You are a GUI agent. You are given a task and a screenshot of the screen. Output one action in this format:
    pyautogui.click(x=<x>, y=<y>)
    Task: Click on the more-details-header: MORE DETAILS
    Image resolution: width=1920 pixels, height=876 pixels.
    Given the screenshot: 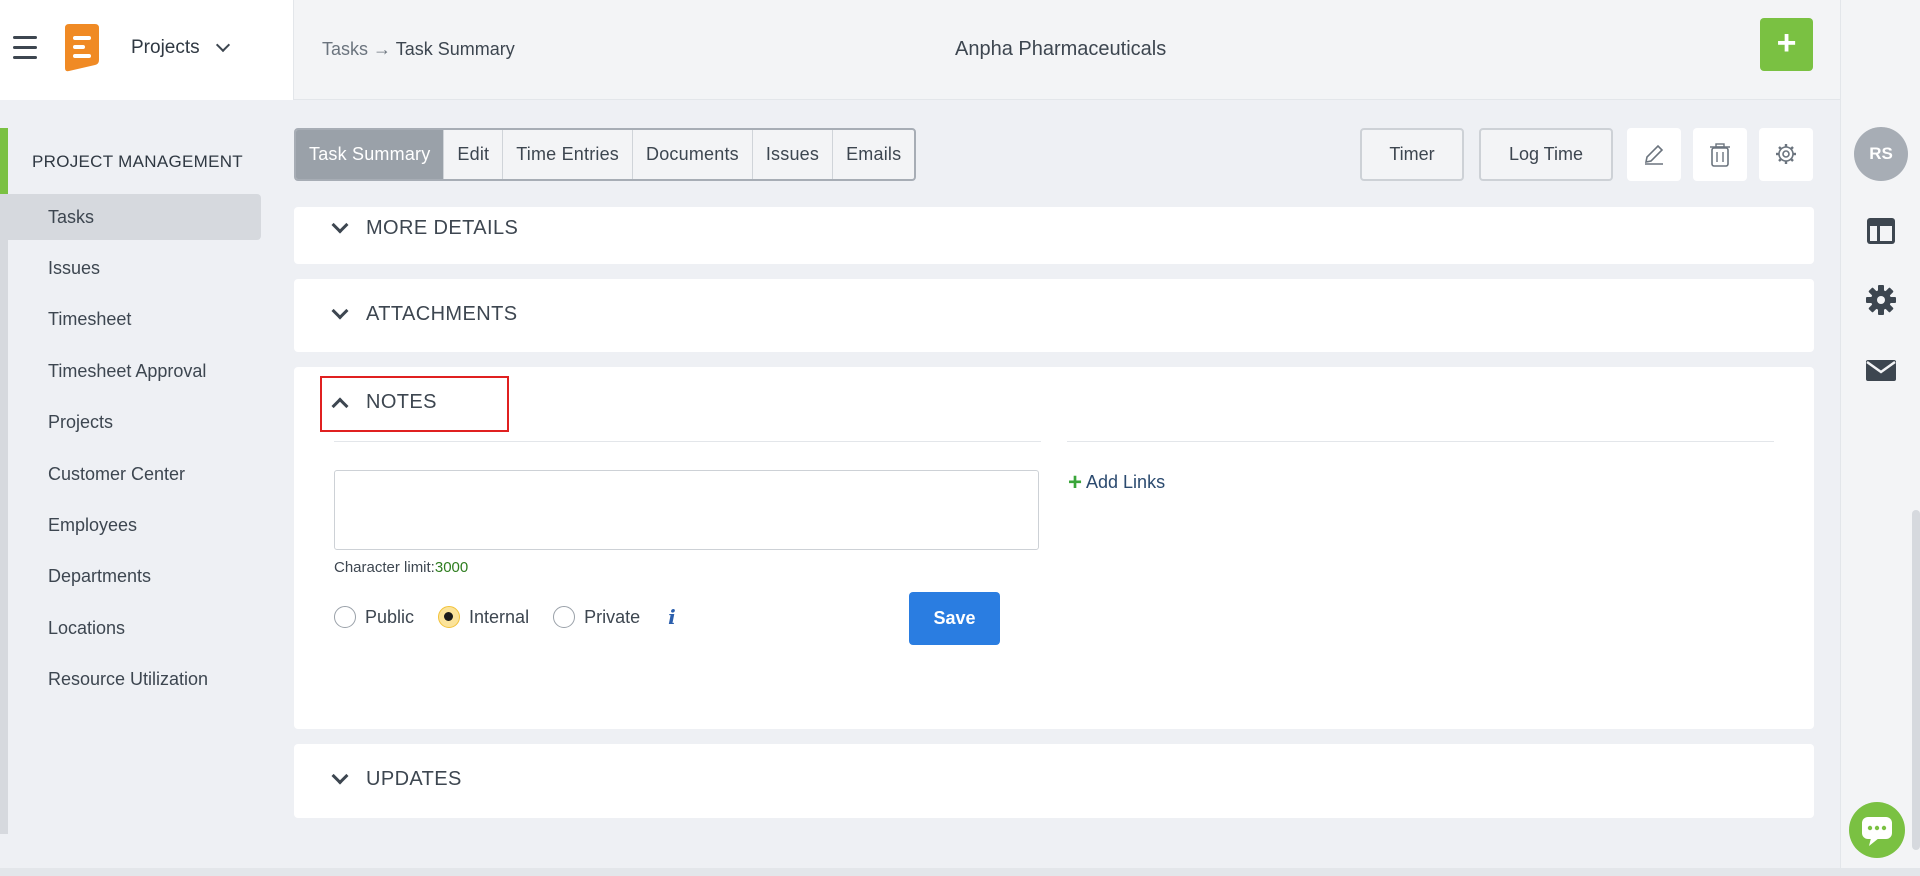 What is the action you would take?
    pyautogui.click(x=425, y=228)
    